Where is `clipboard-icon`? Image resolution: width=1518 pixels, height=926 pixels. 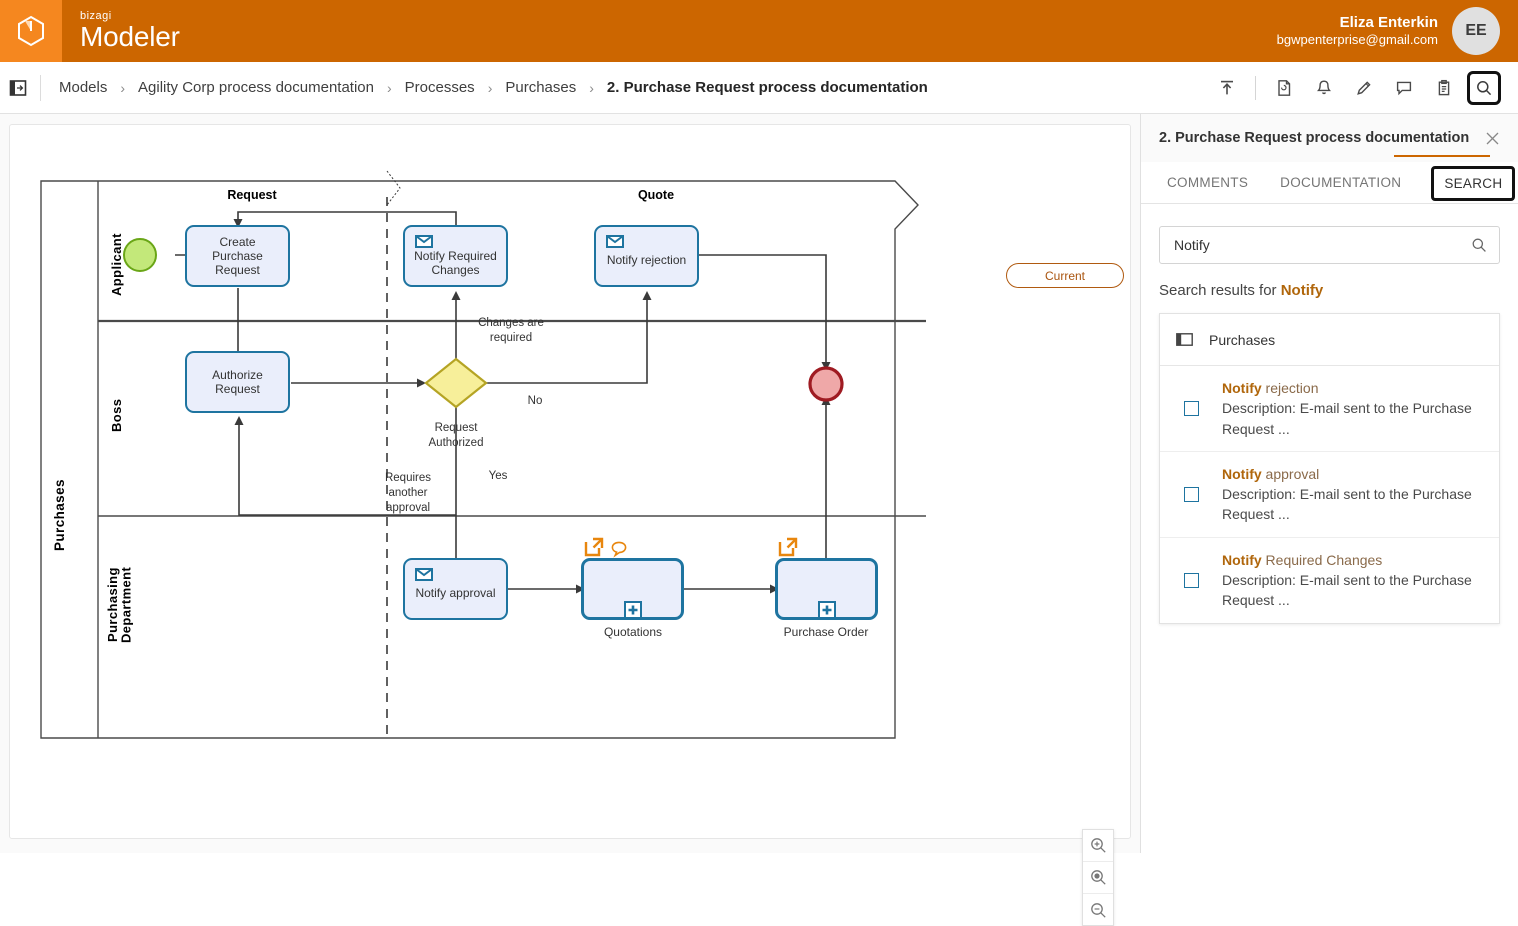
clipboard-icon is located at coordinates (1444, 88).